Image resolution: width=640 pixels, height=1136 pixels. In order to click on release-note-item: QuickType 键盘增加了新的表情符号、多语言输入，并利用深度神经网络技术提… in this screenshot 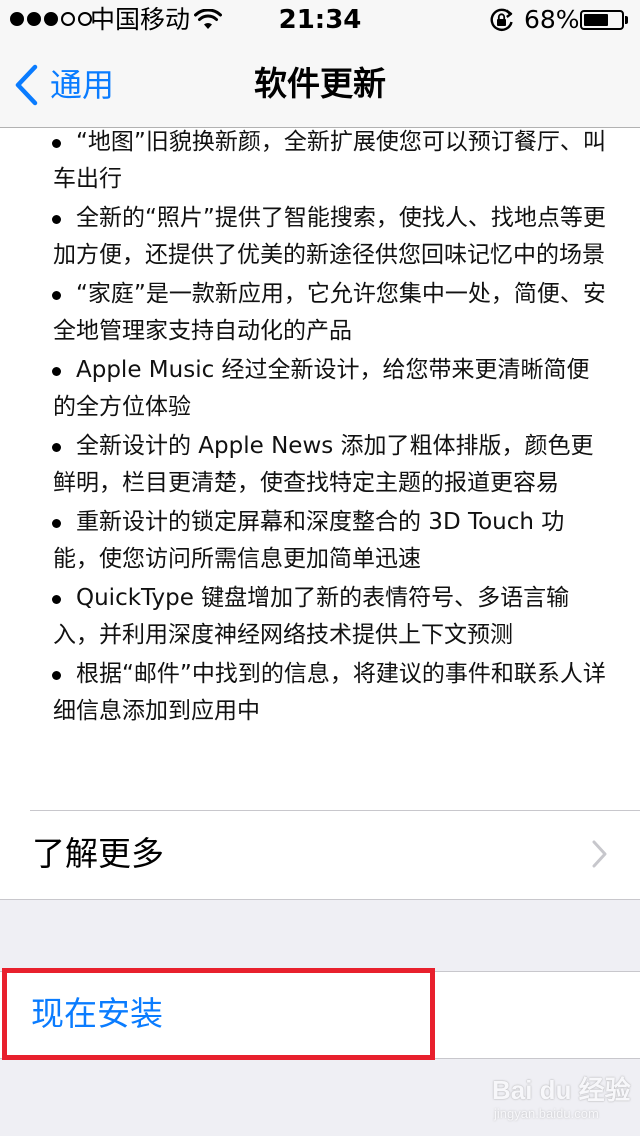, I will do `click(320, 617)`.